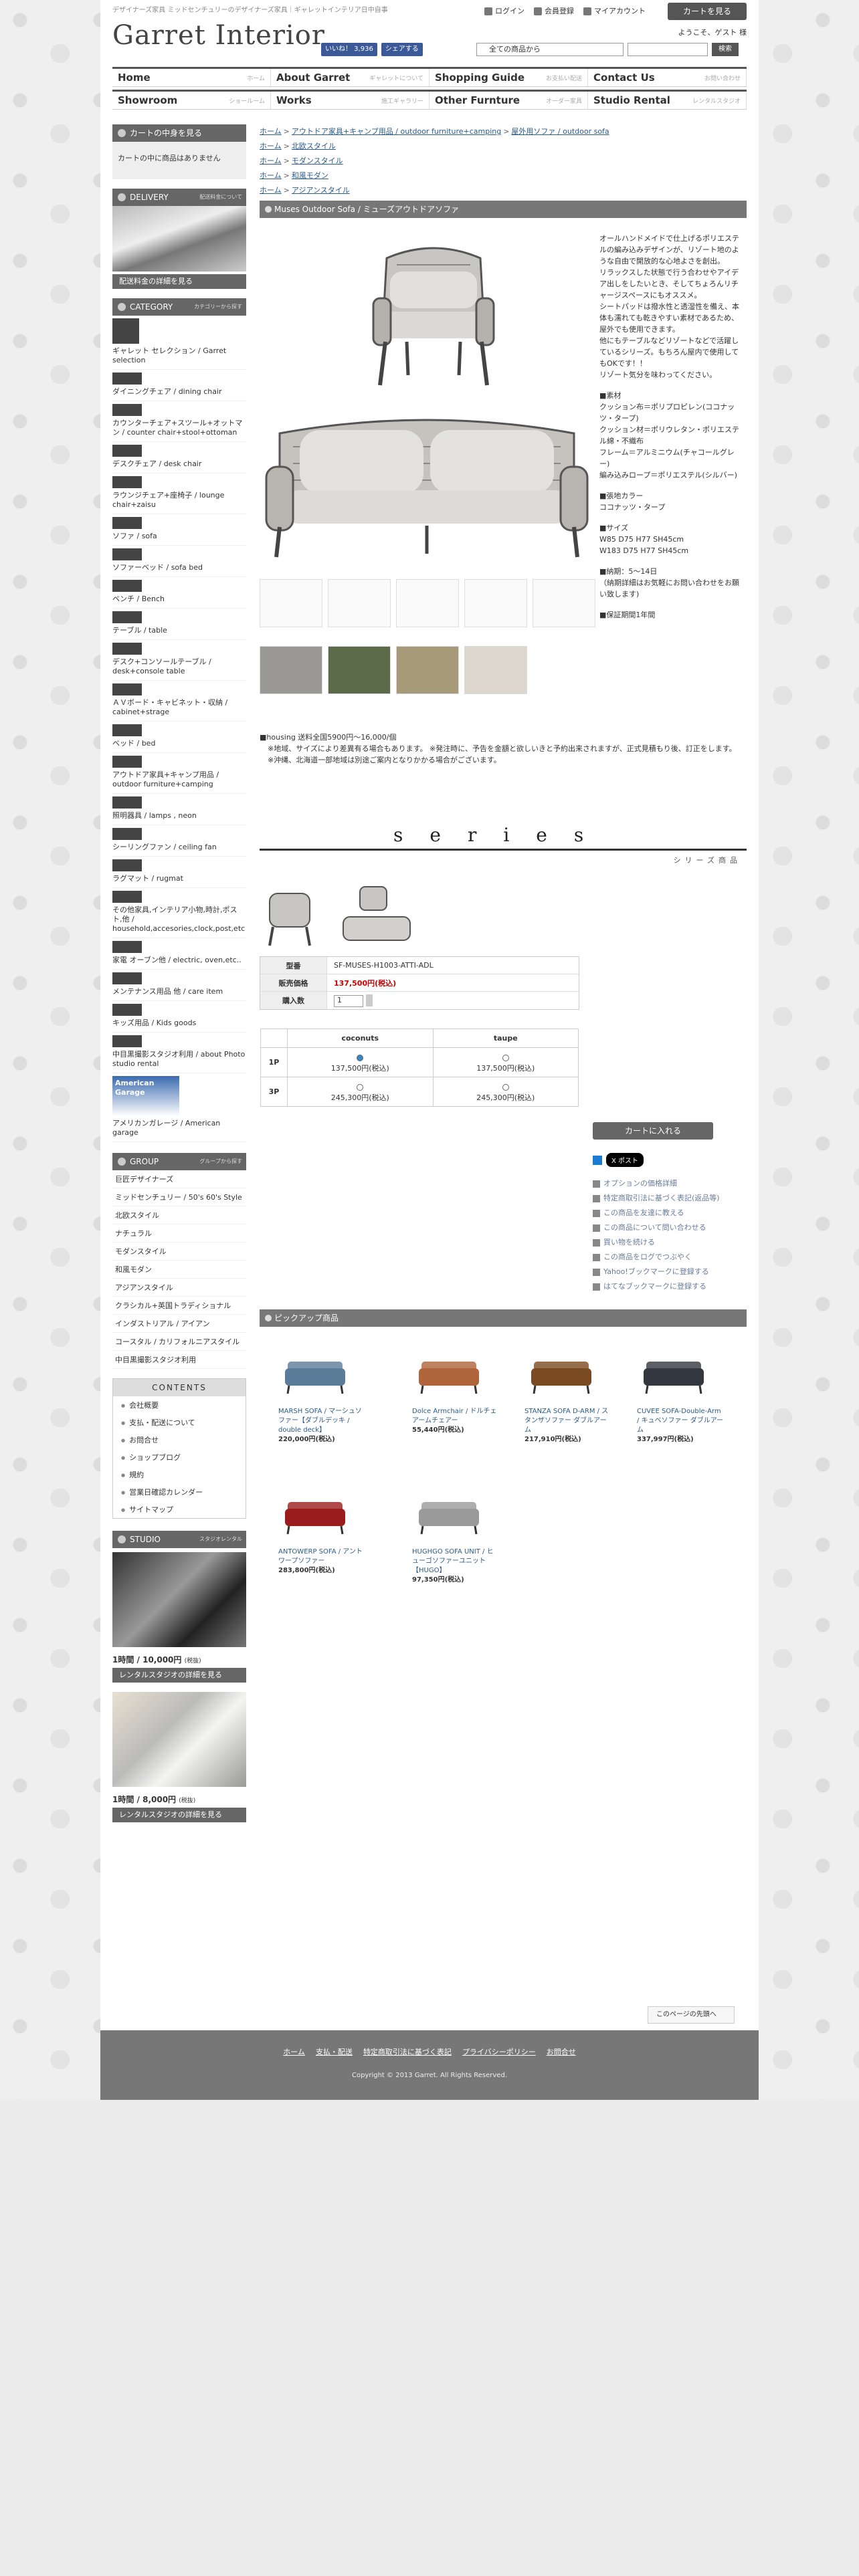 This screenshot has width=859, height=2576. I want to click on category-item: メンテナンス用品 他 / care item, so click(179, 986).